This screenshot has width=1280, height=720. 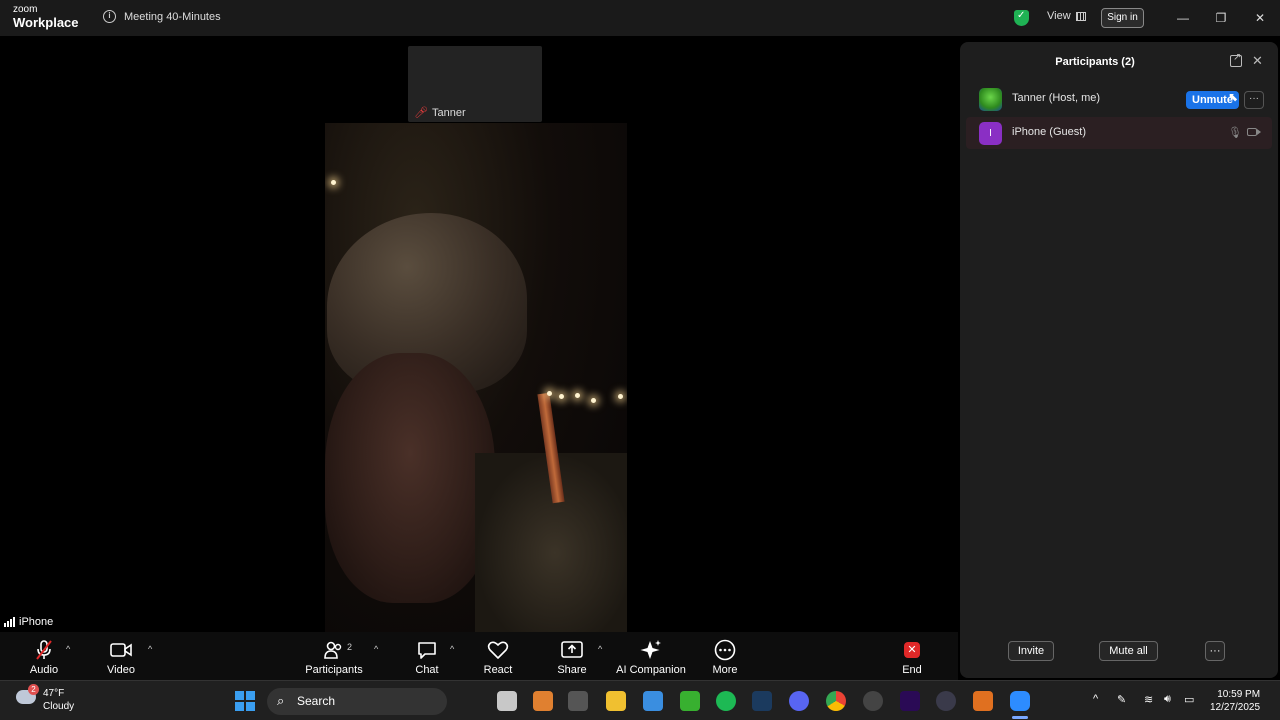 I want to click on end-meeting-button: ✕ End, so click(x=912, y=657).